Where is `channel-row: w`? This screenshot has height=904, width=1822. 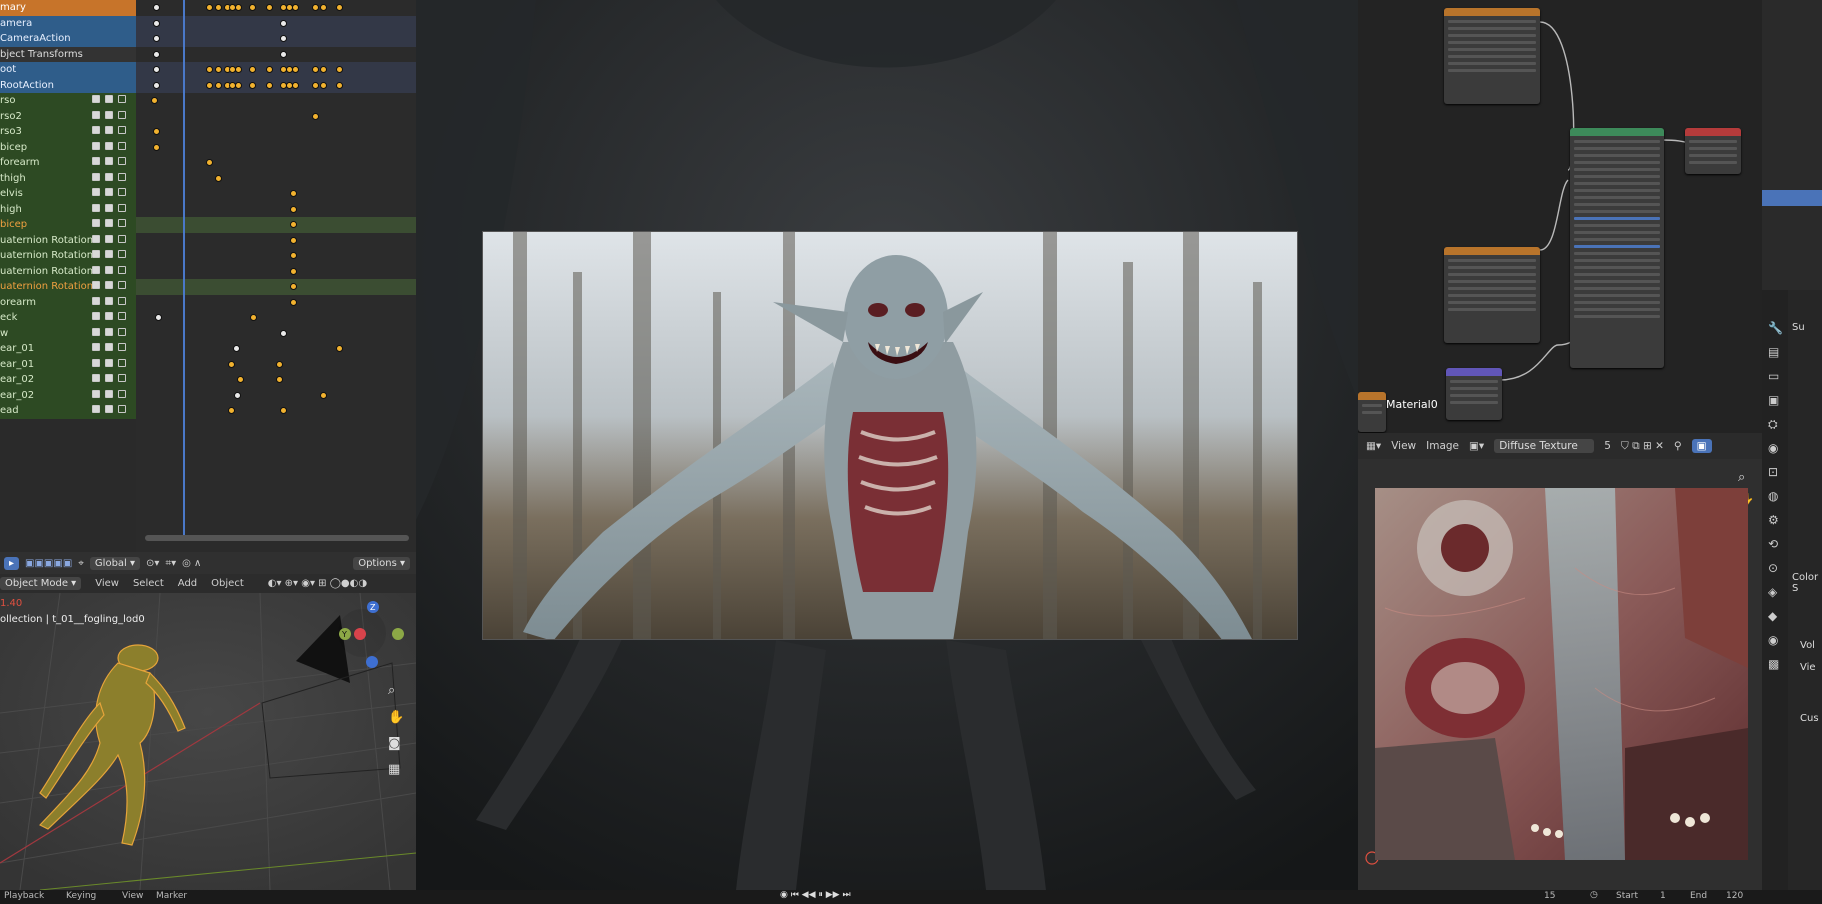 channel-row: w is located at coordinates (68, 333).